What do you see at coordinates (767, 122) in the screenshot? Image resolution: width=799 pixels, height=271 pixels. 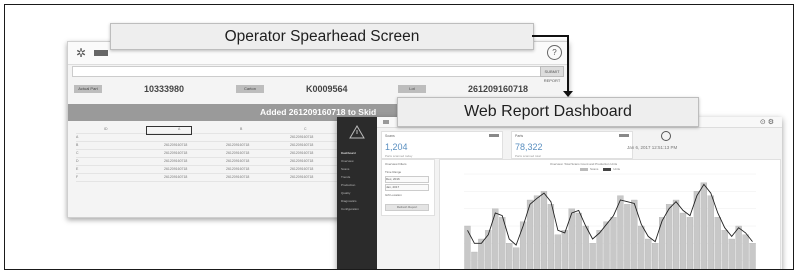 I see `settings-icon: ⊙ ⚙` at bounding box center [767, 122].